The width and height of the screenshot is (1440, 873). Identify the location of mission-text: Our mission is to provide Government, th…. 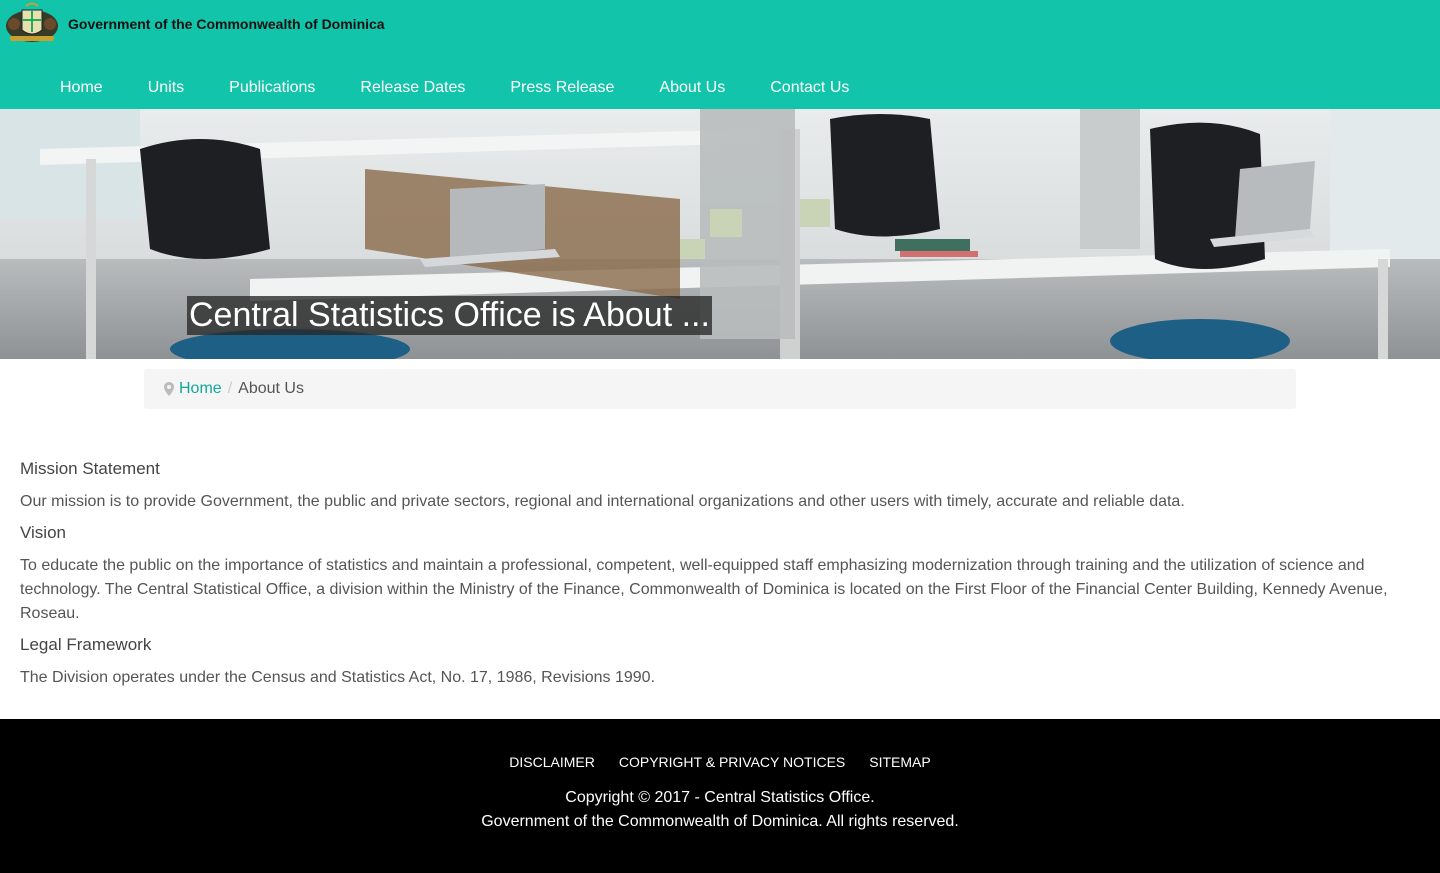
(602, 501).